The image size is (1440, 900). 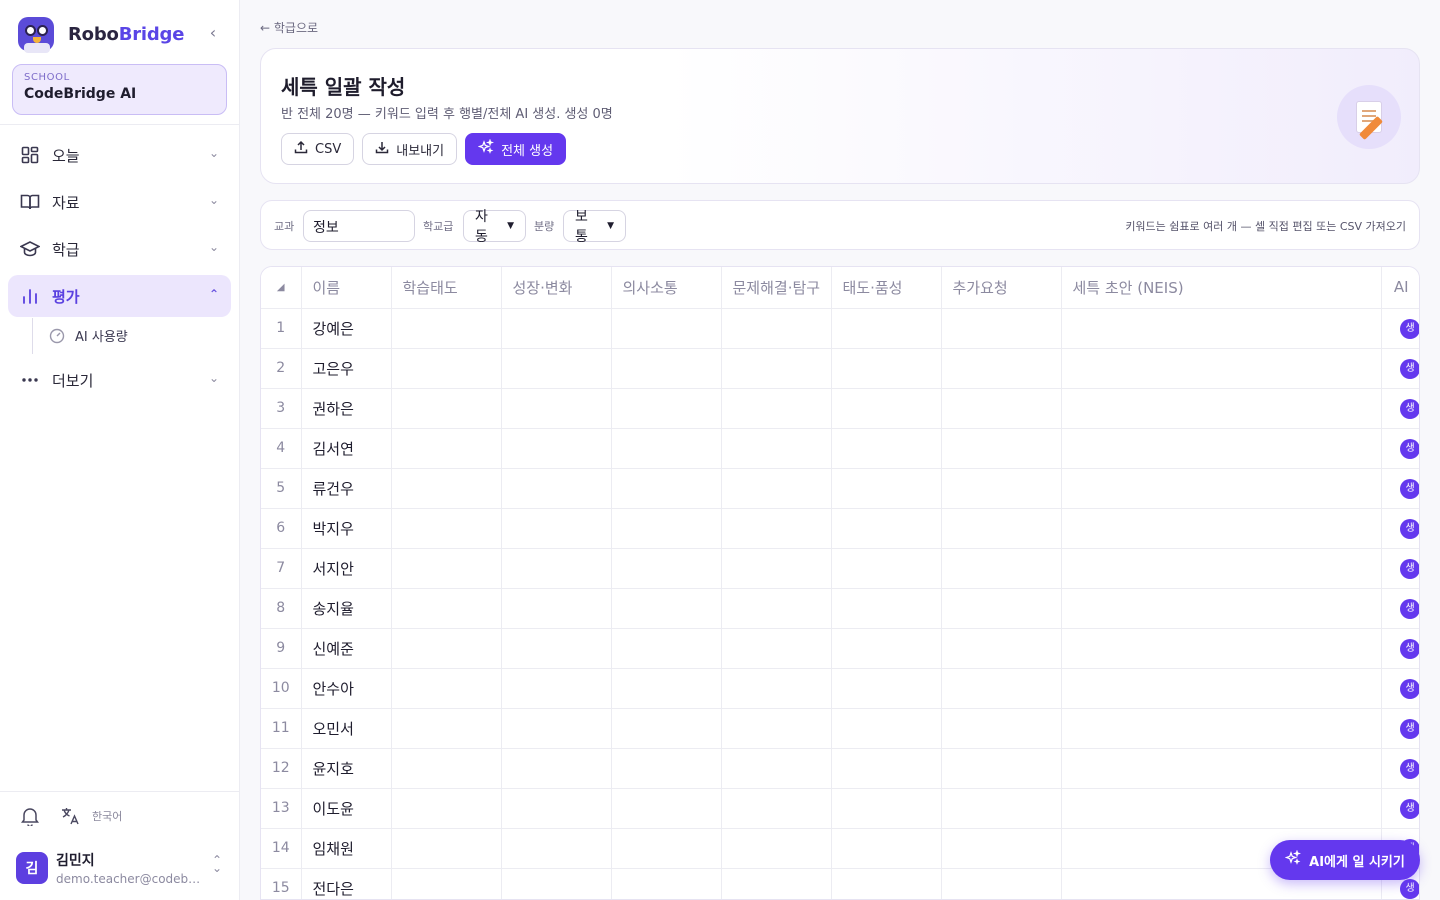 What do you see at coordinates (1345, 860) in the screenshot?
I see `ai-assistant-button: AI에게 일 시키기` at bounding box center [1345, 860].